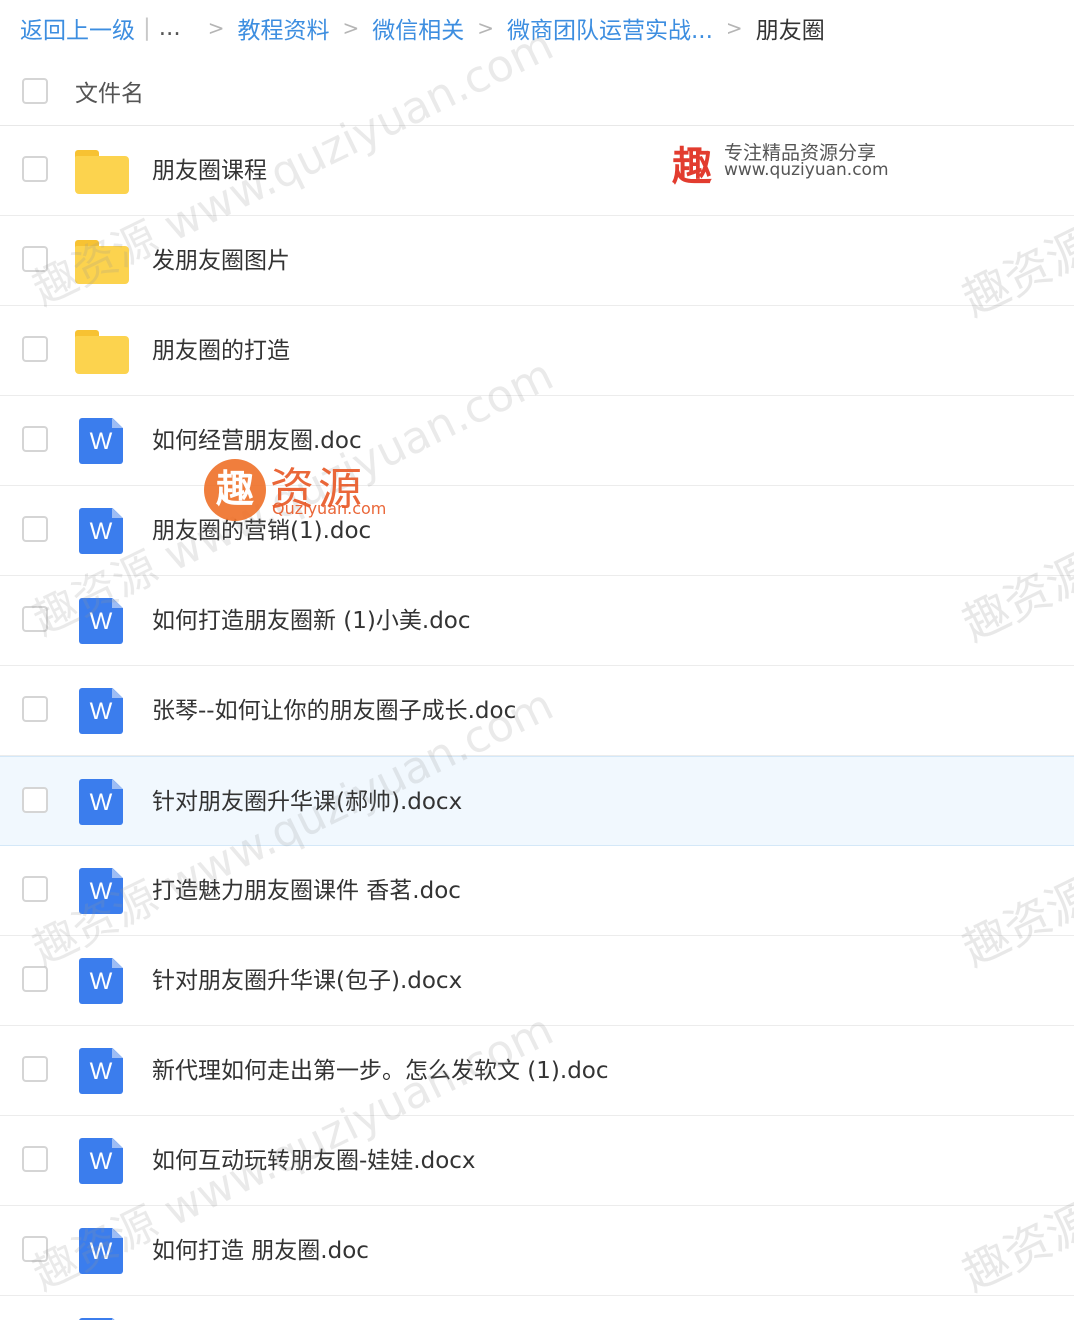 This screenshot has width=1074, height=1320. What do you see at coordinates (35, 91) in the screenshot?
I see `select-all-checkbox` at bounding box center [35, 91].